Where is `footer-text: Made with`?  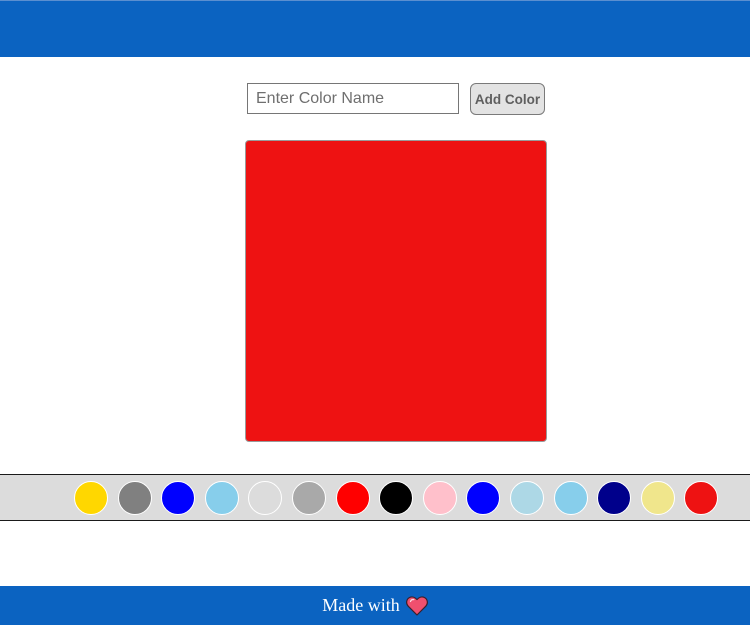
footer-text: Made with is located at coordinates (361, 605).